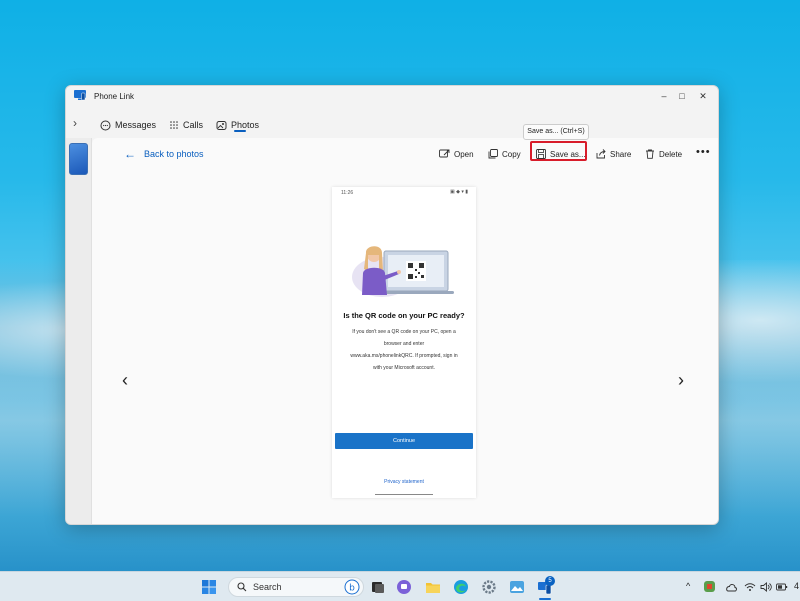 This screenshot has width=800, height=601. Describe the element at coordinates (193, 125) in the screenshot. I see `tab-calls-label: Calls` at that location.